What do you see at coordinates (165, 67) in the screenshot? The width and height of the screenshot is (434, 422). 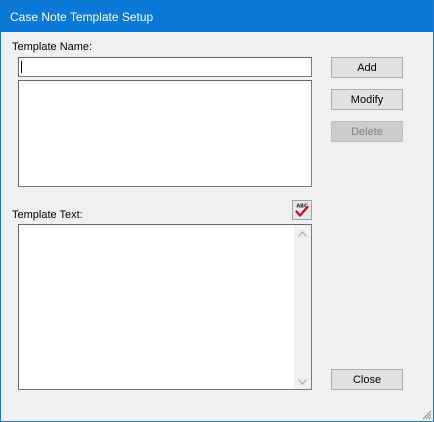 I see `template-name-input` at bounding box center [165, 67].